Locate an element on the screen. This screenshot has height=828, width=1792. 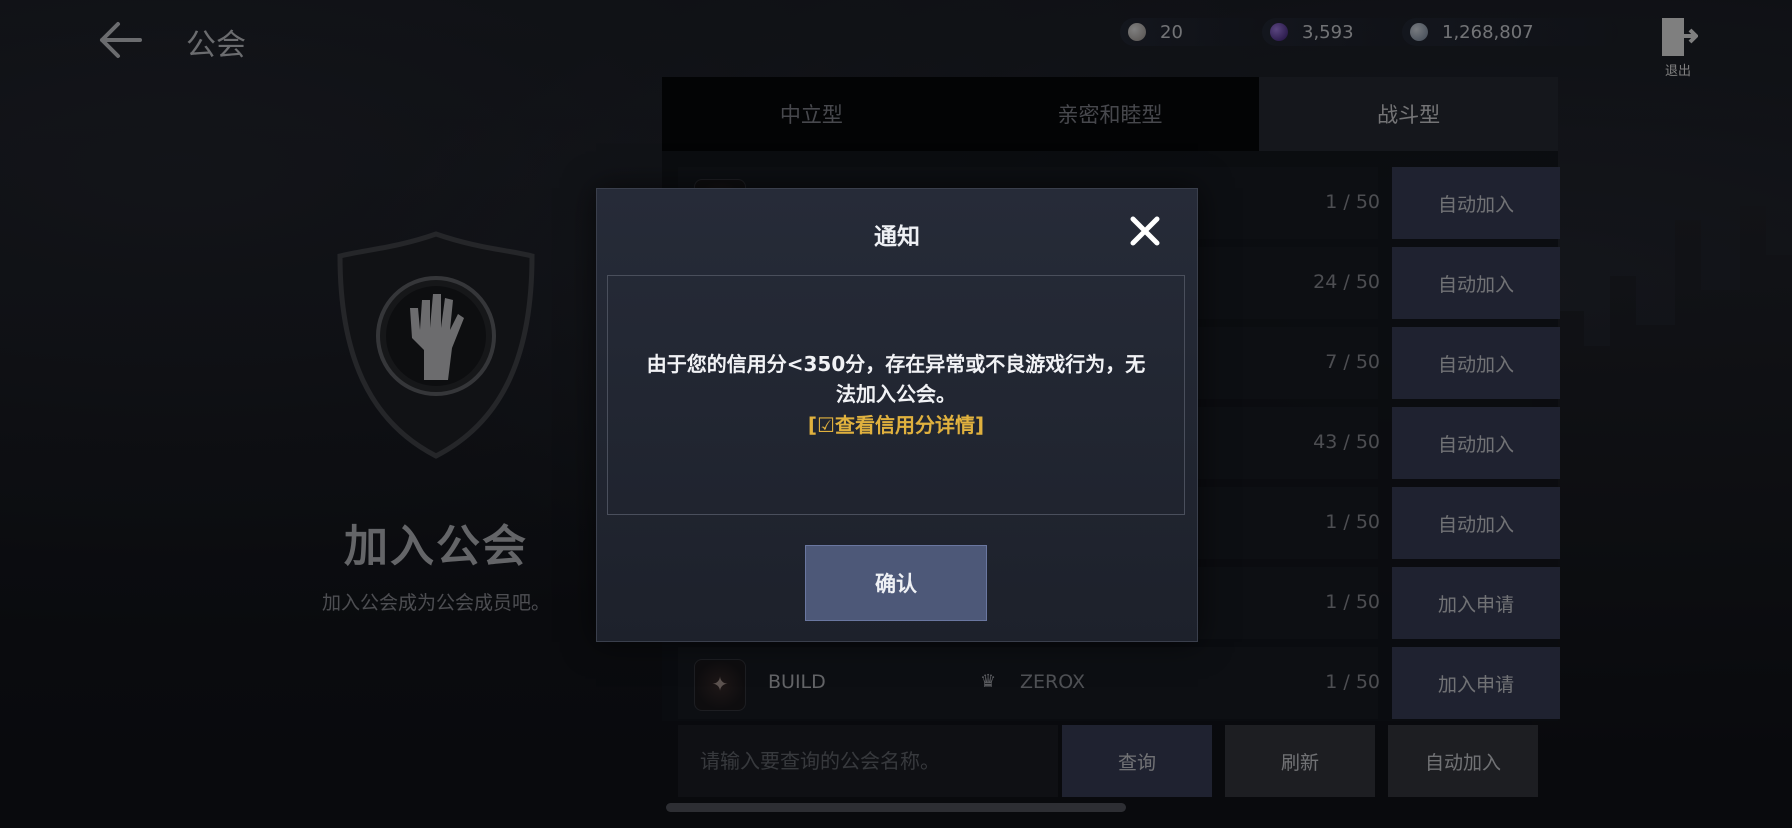
dialog-title: 通知 is located at coordinates (897, 237).